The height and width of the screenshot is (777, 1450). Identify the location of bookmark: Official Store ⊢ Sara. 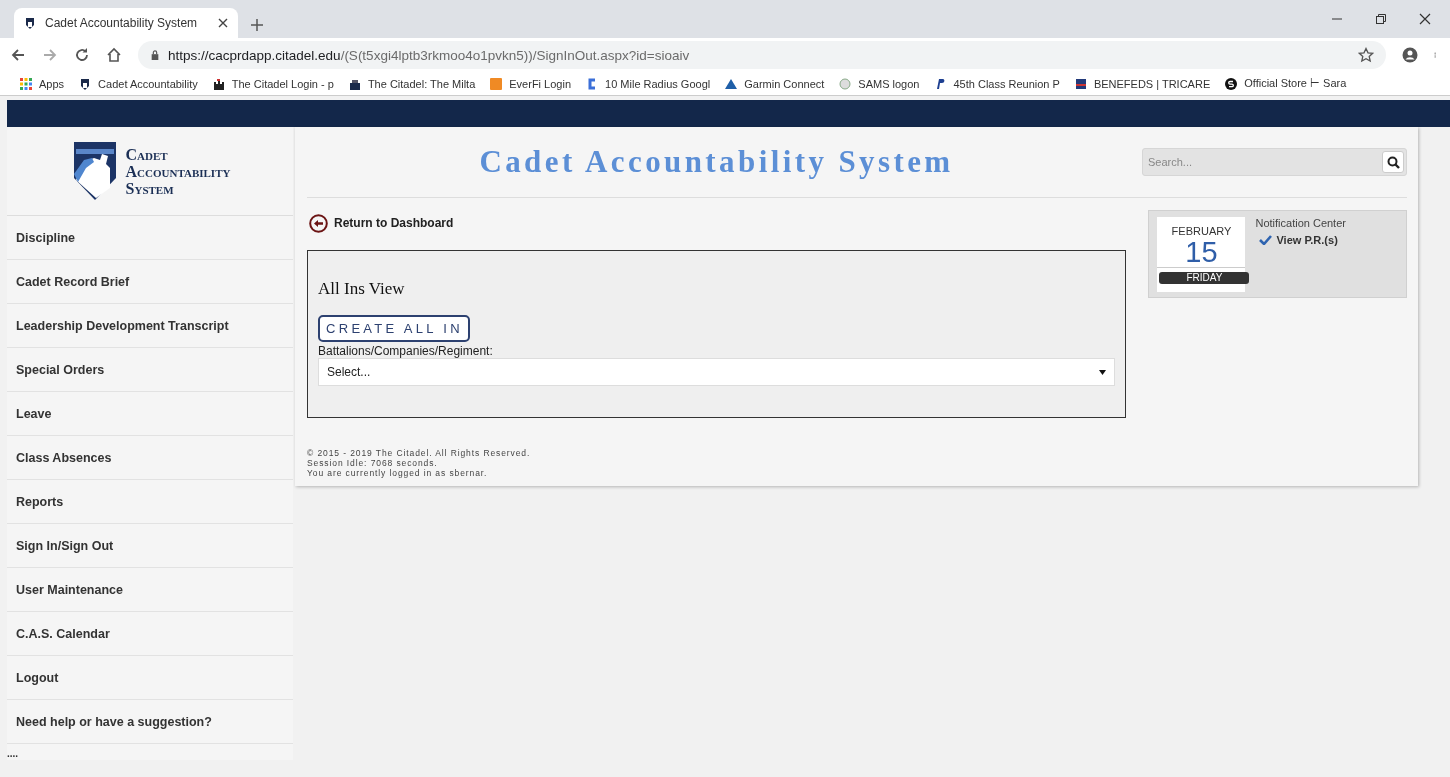
(1286, 83).